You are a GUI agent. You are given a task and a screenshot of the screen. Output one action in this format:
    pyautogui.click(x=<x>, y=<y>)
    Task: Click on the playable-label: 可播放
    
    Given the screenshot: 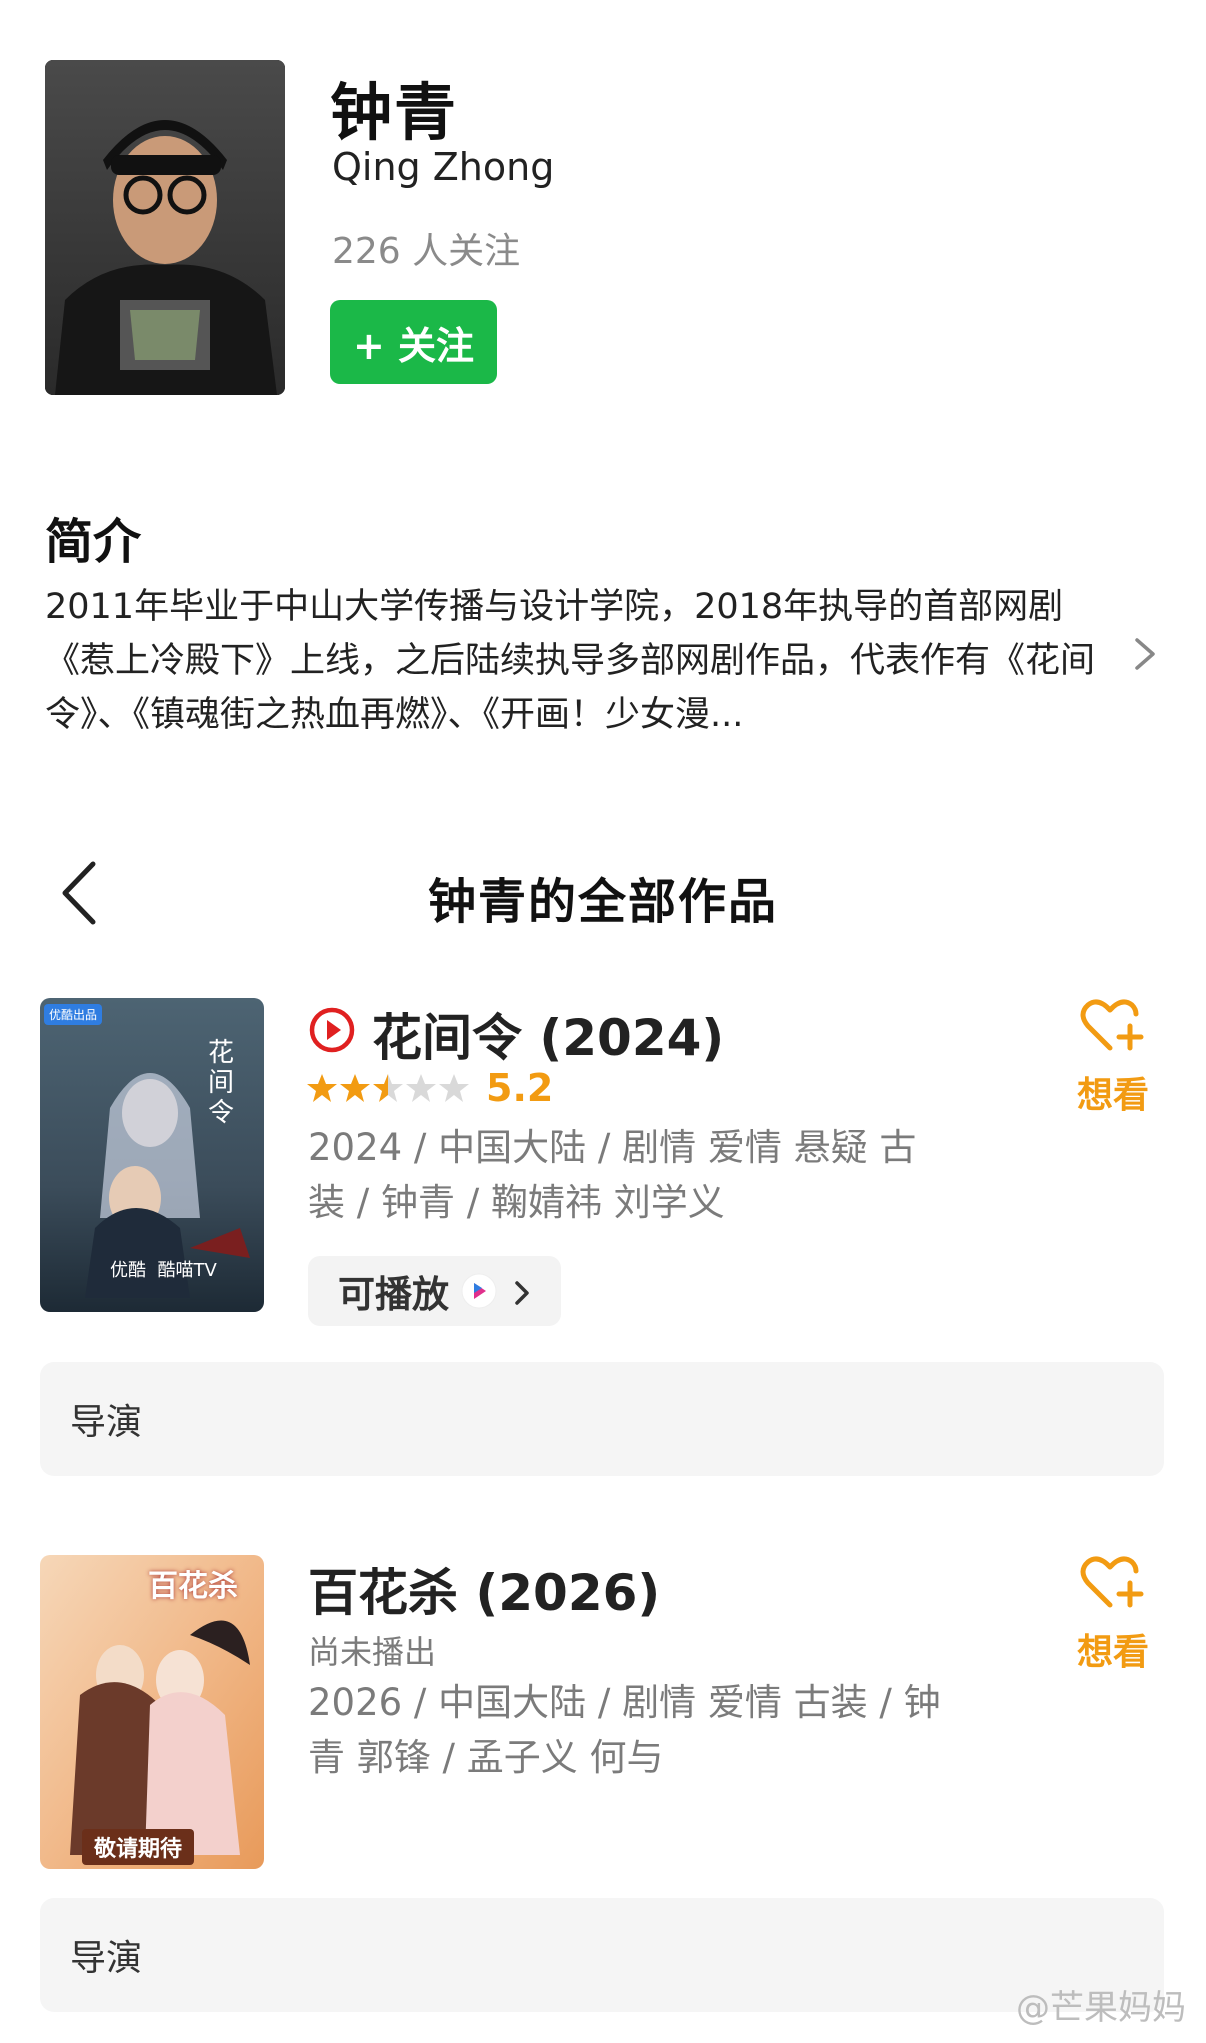 What is the action you would take?
    pyautogui.click(x=393, y=1294)
    